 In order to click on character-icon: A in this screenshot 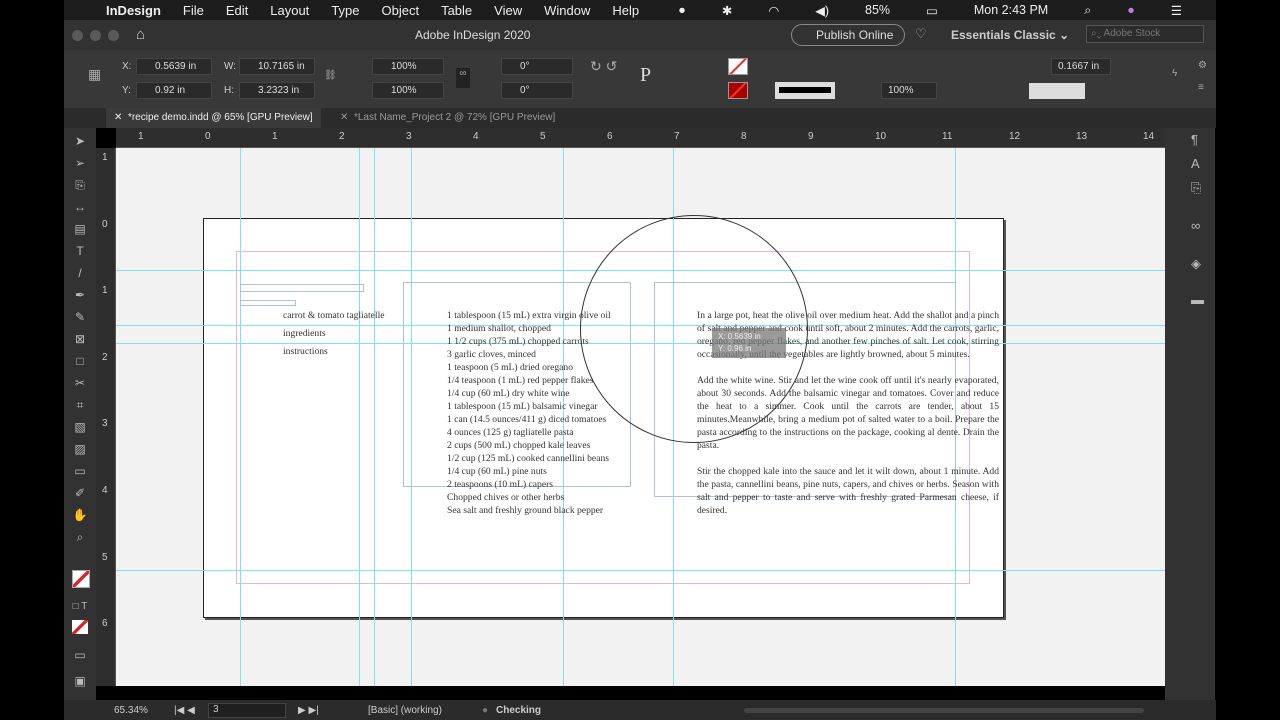, I will do `click(1195, 163)`.